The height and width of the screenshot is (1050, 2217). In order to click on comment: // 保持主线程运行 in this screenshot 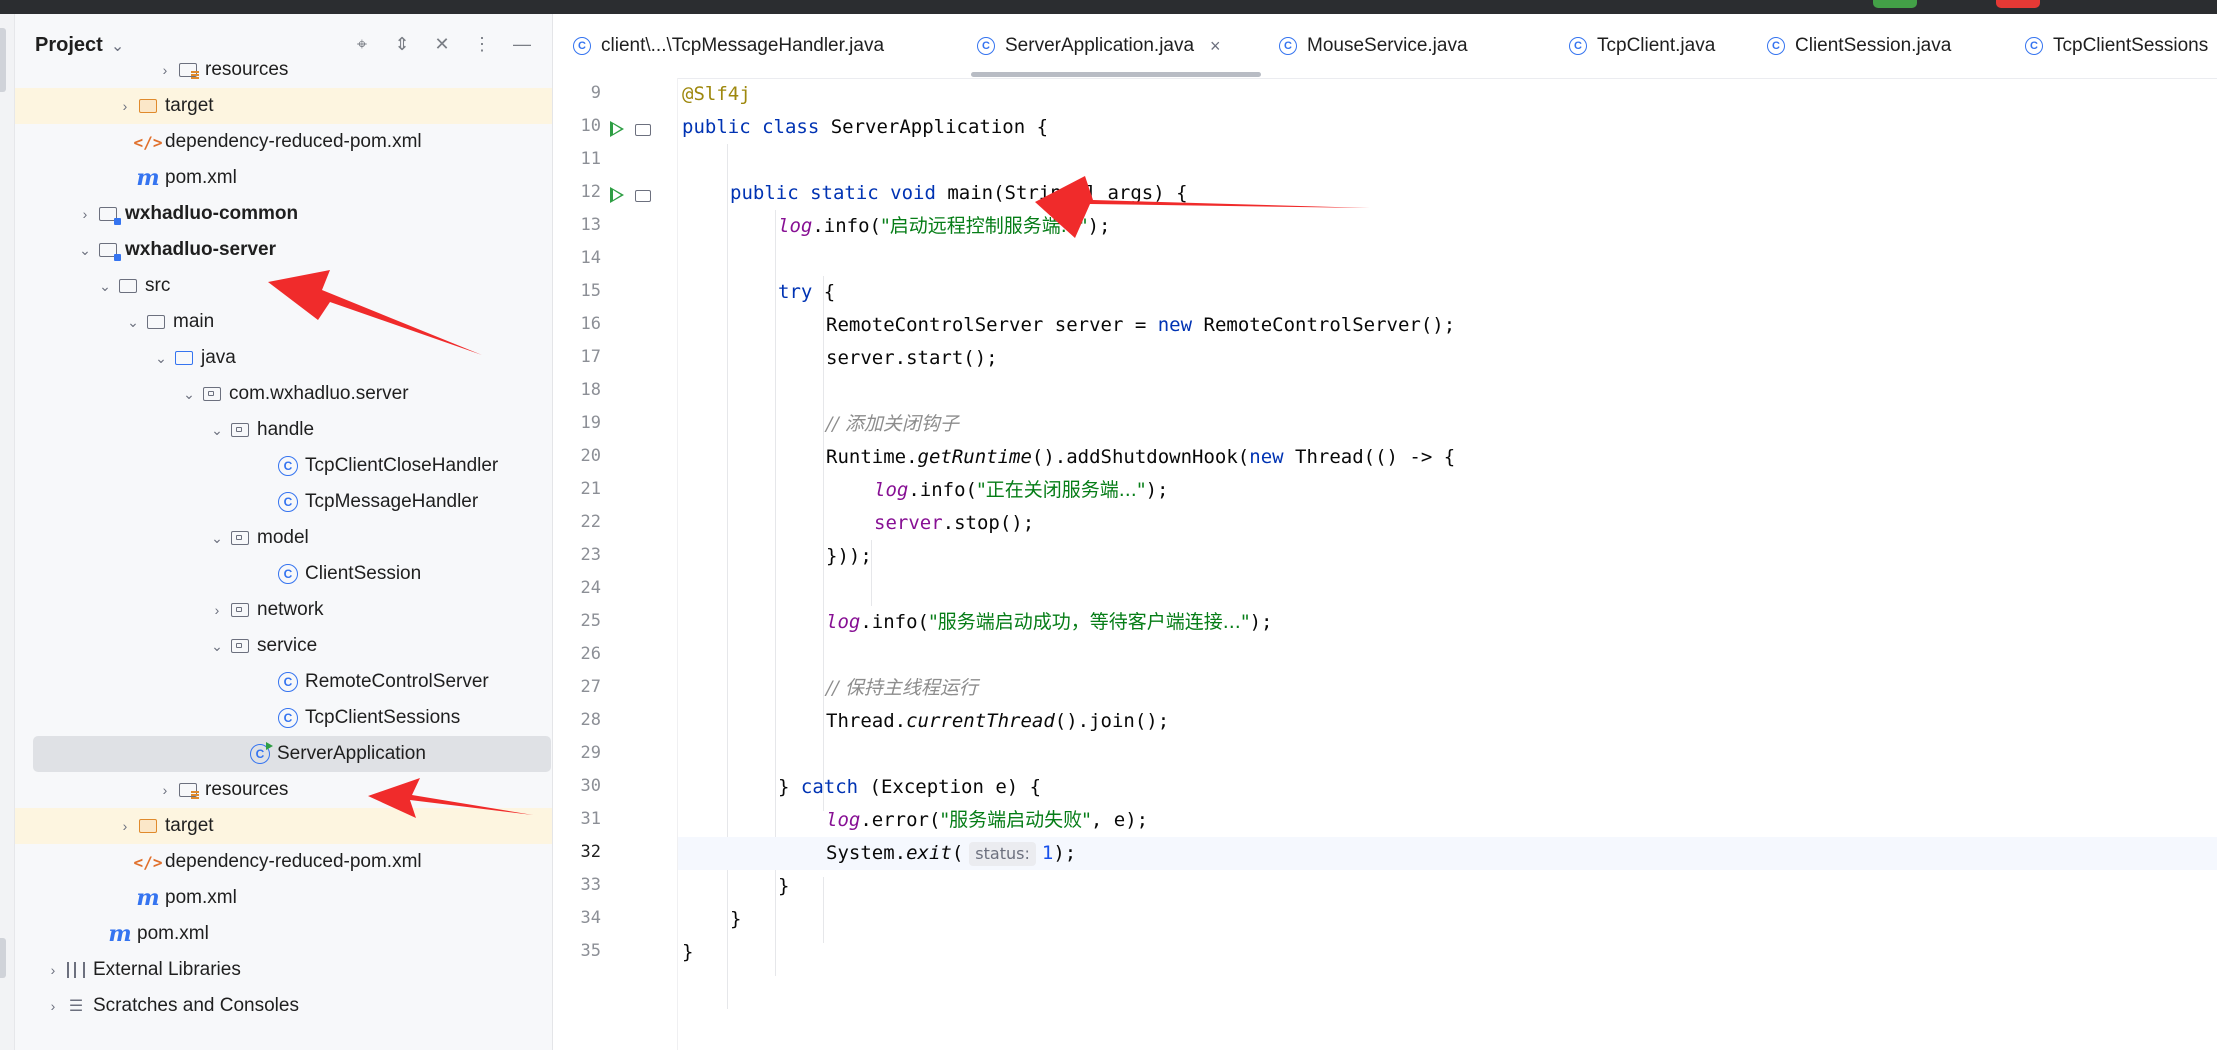, I will do `click(902, 688)`.